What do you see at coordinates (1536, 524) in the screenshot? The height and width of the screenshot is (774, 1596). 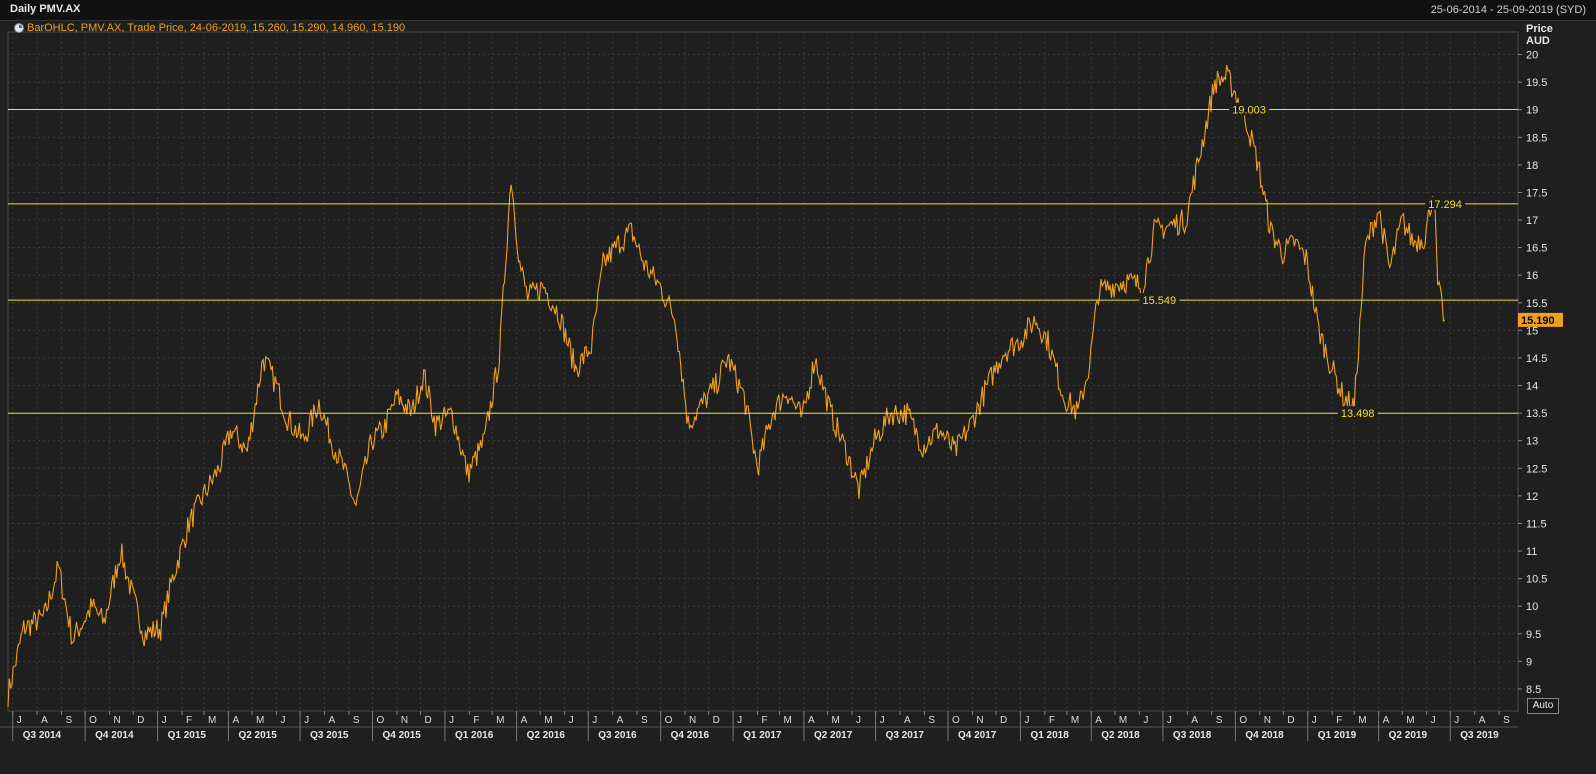 I see `y-tick-label: 11.5` at bounding box center [1536, 524].